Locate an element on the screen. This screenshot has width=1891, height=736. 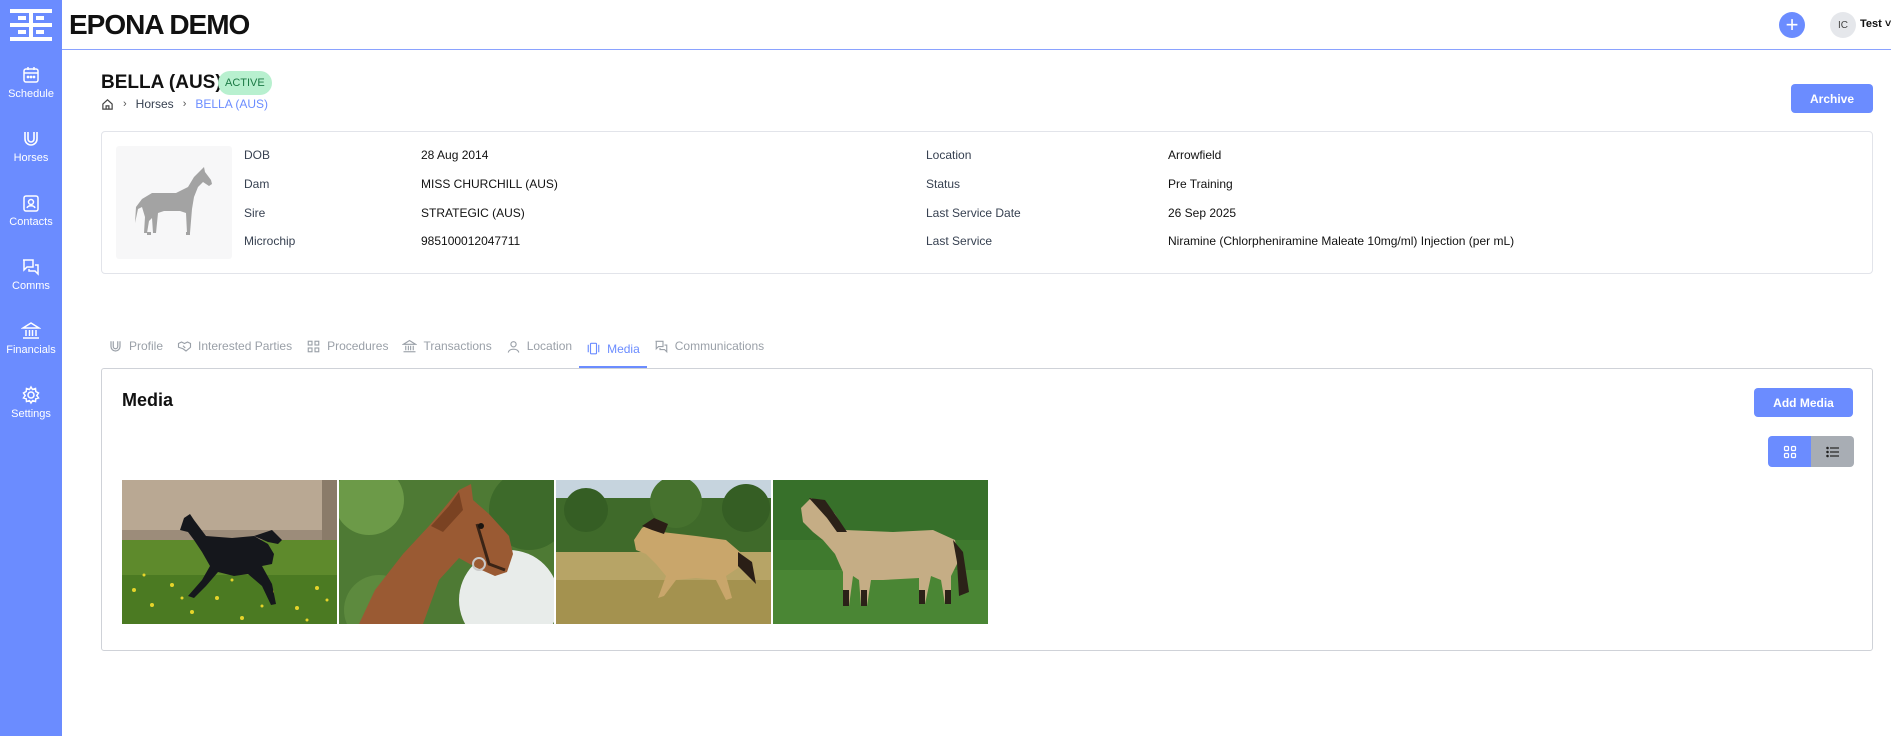
last-service-date-label: Last Service Date is located at coordinates (973, 213).